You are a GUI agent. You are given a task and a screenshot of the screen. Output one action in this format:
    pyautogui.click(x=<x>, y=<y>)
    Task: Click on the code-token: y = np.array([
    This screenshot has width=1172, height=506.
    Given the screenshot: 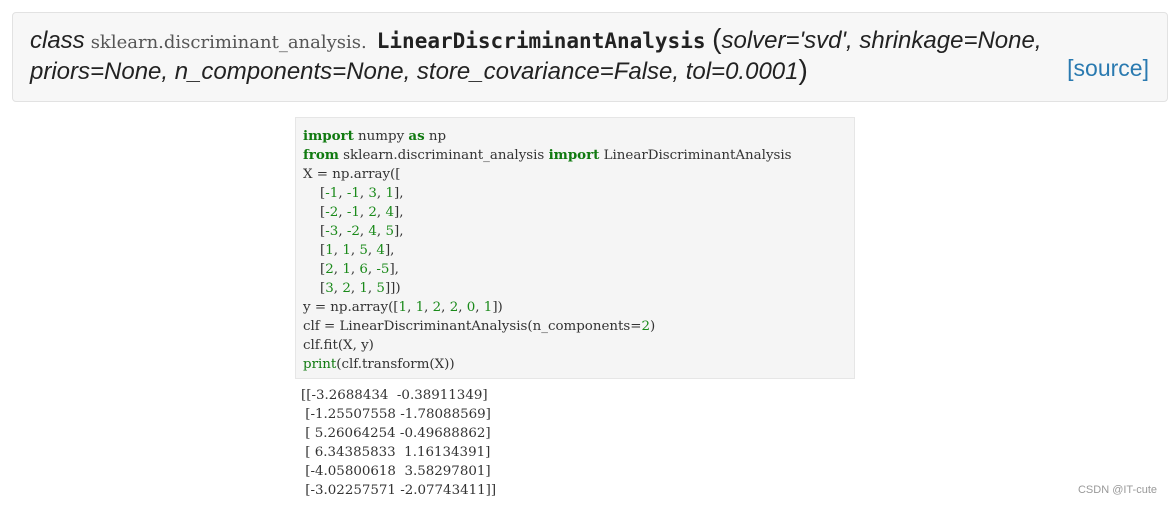 What is the action you would take?
    pyautogui.click(x=351, y=307)
    